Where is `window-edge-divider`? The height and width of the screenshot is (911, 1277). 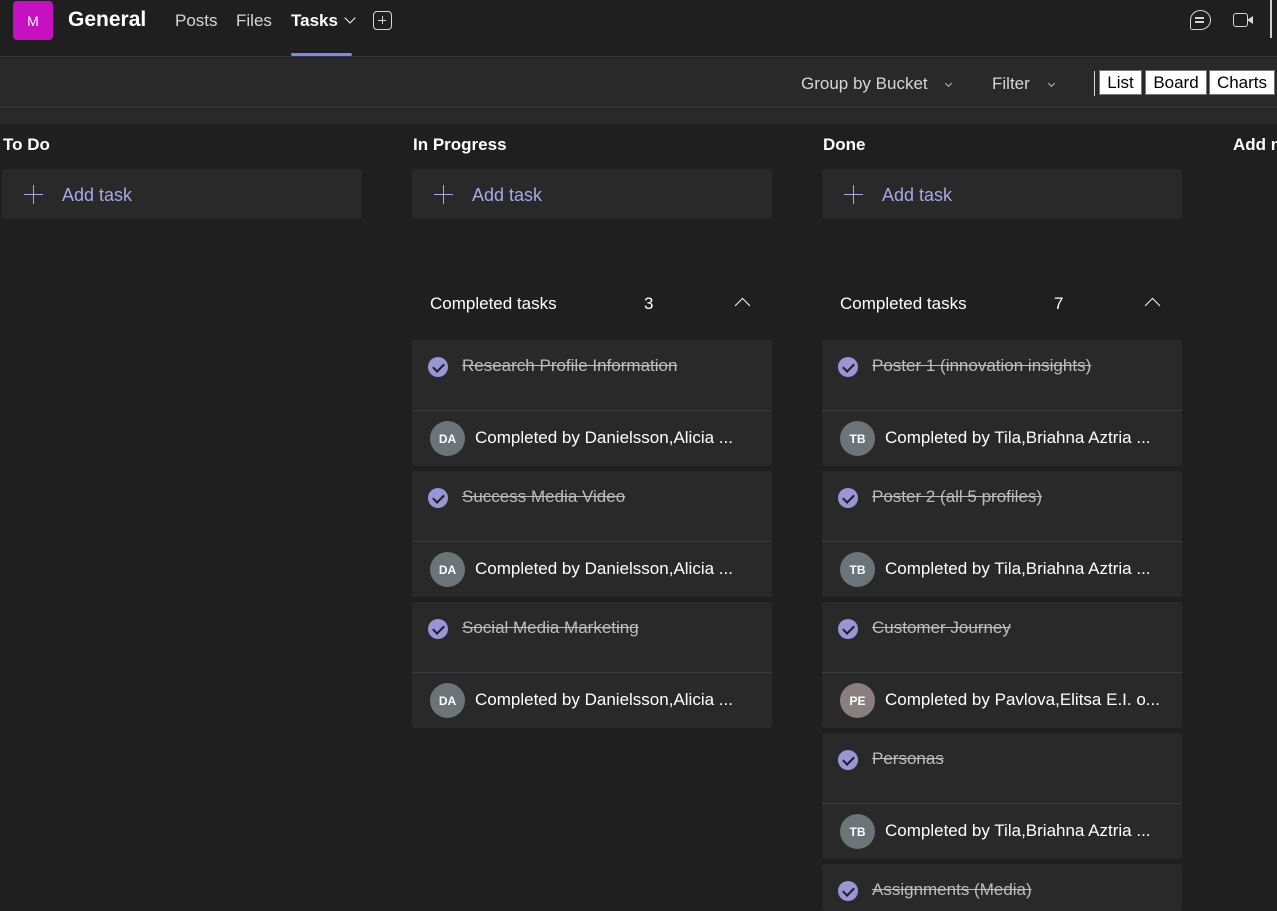
window-edge-divider is located at coordinates (1271, 19).